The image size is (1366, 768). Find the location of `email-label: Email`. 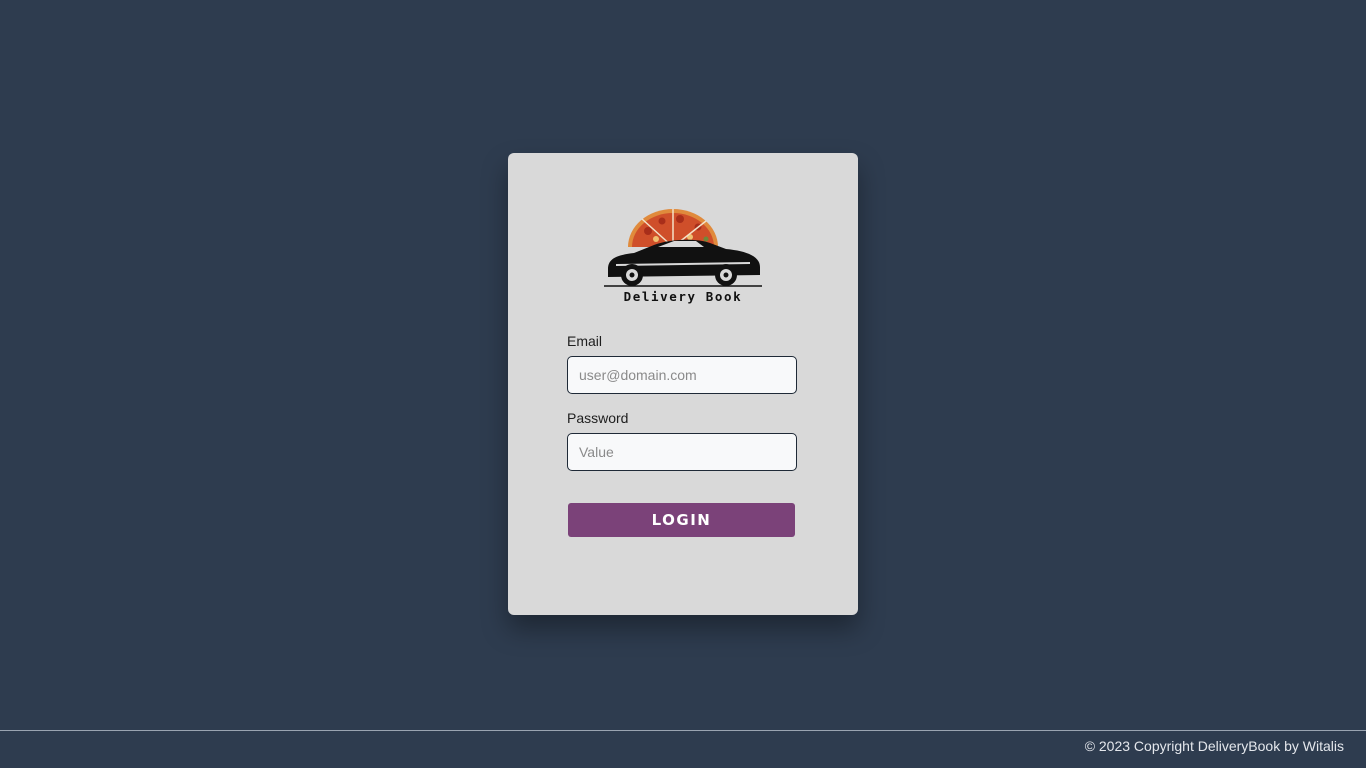

email-label: Email is located at coordinates (585, 341).